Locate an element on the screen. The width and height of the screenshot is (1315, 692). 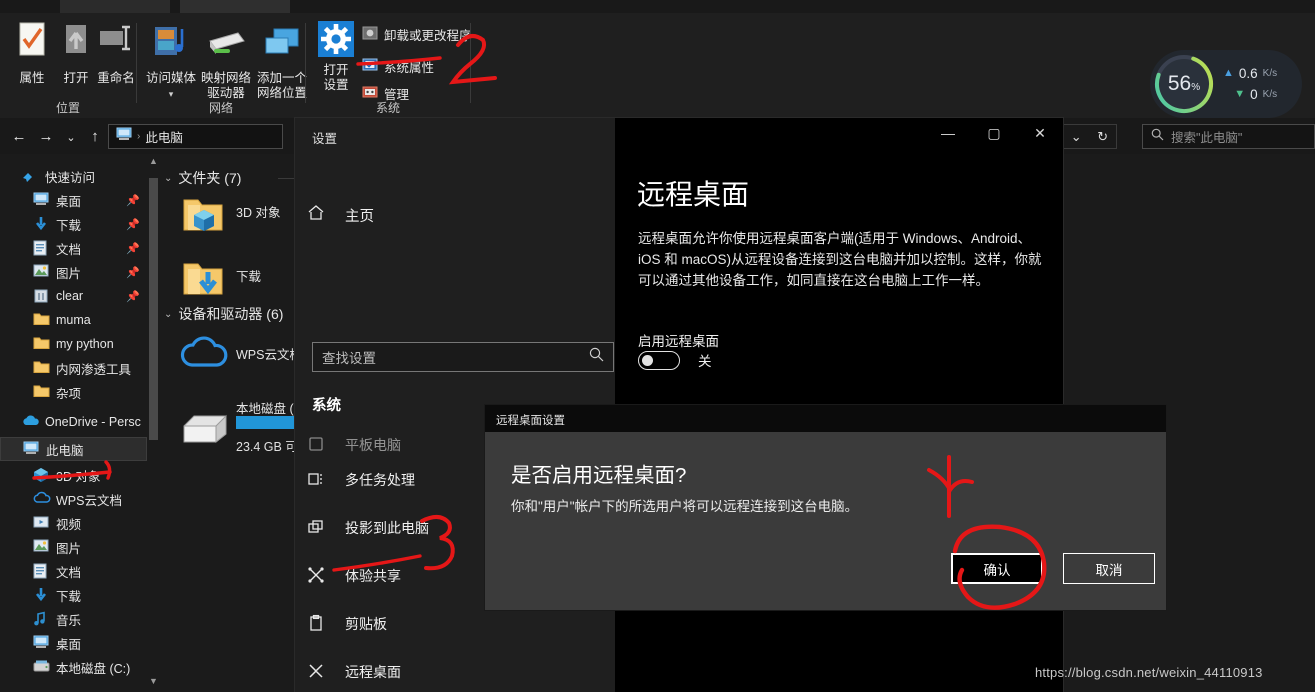
confirm-button: 确认 is located at coordinates (997, 568).